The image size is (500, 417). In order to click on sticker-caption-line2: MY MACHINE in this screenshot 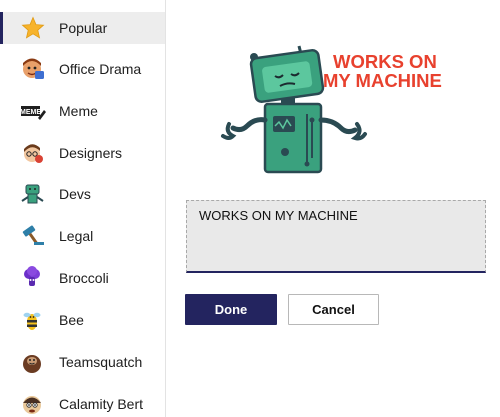, I will do `click(382, 80)`.